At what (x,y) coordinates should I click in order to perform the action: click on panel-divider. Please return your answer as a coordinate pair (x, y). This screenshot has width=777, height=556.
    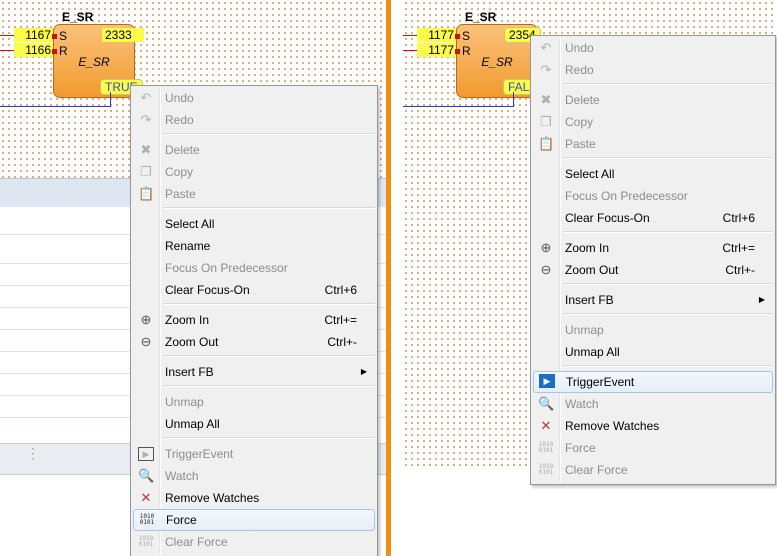
    Looking at the image, I should click on (388, 278).